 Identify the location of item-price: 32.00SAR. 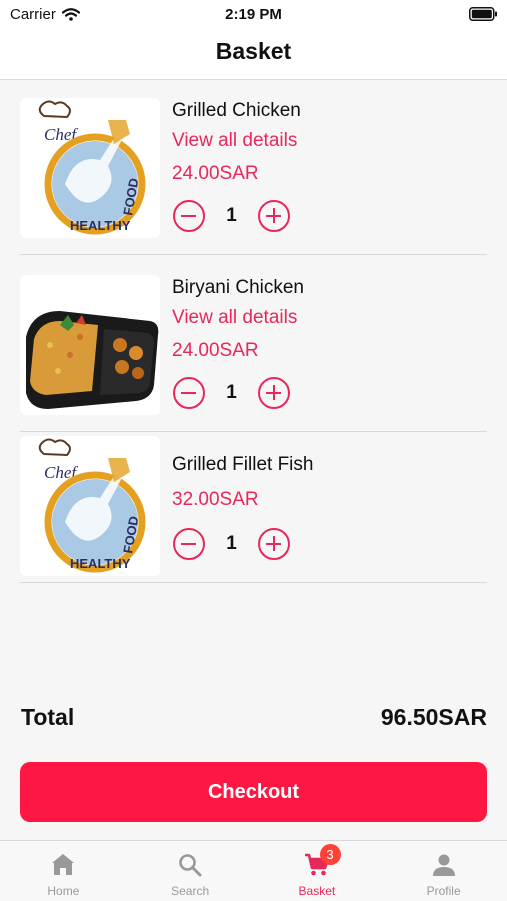
(215, 499).